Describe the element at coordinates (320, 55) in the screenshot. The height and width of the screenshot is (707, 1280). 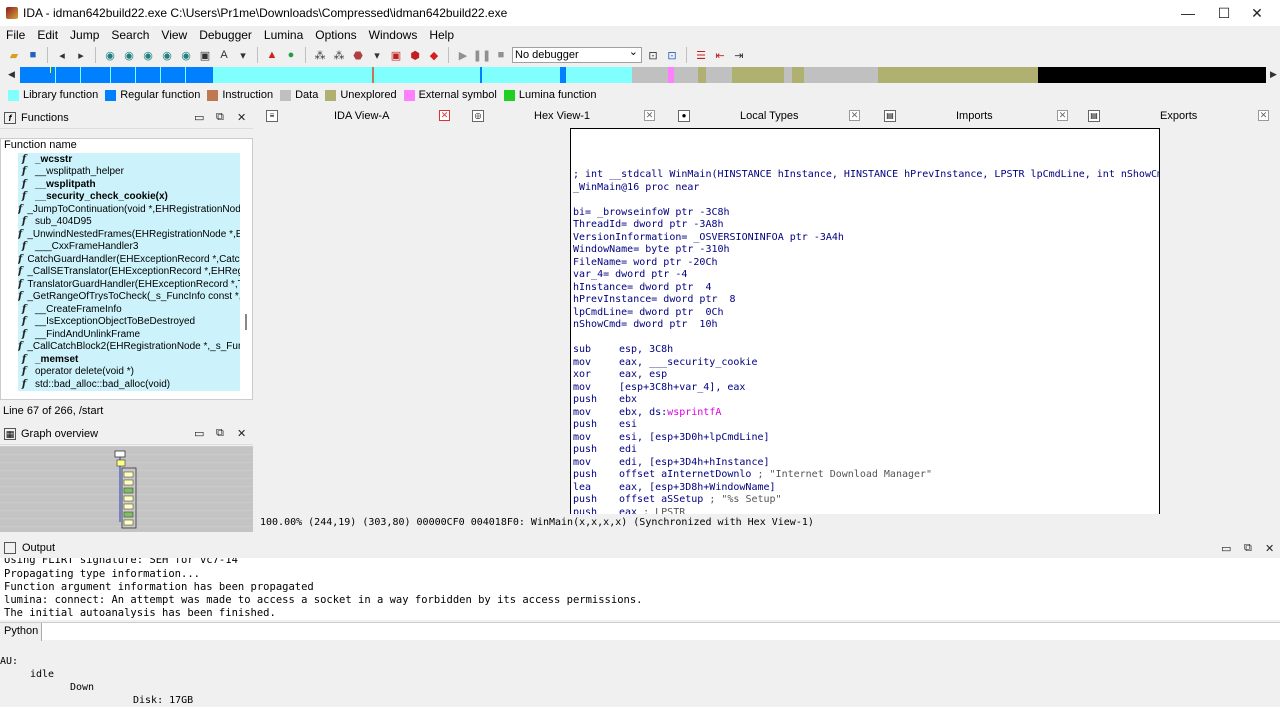
I see `trace-icon: ⁂` at that location.